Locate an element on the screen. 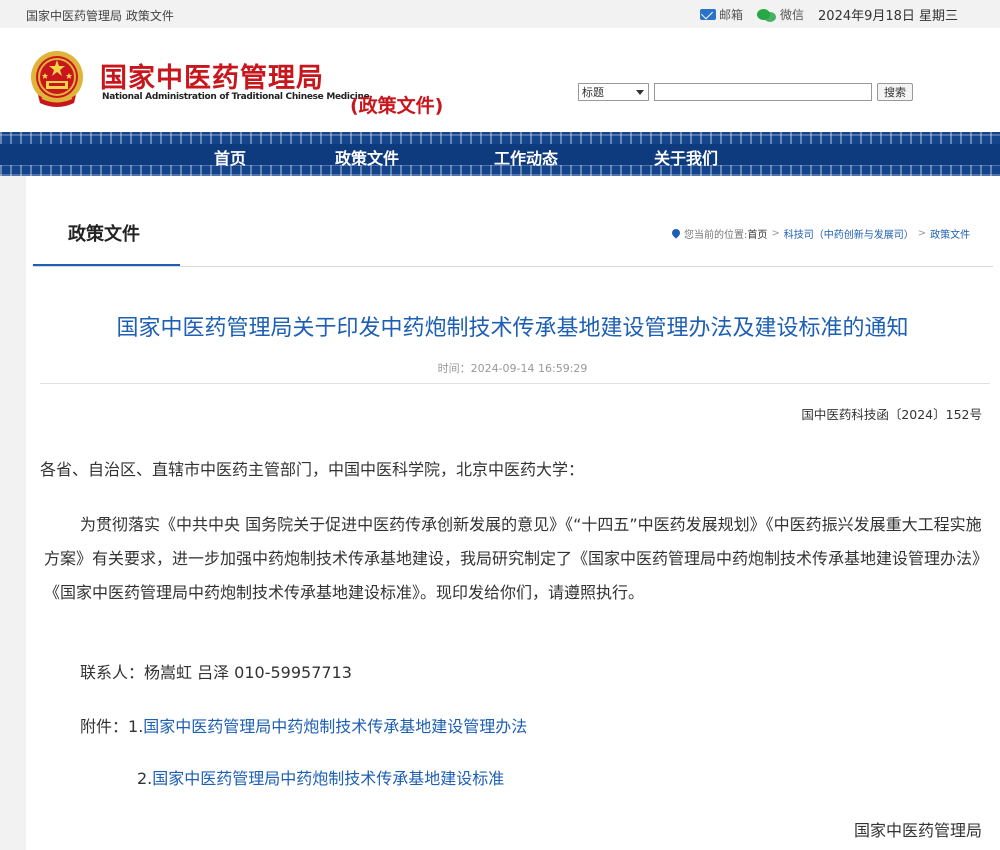 Image resolution: width=1000 pixels, height=850 pixels. column-title: 政策文件 is located at coordinates (104, 234).